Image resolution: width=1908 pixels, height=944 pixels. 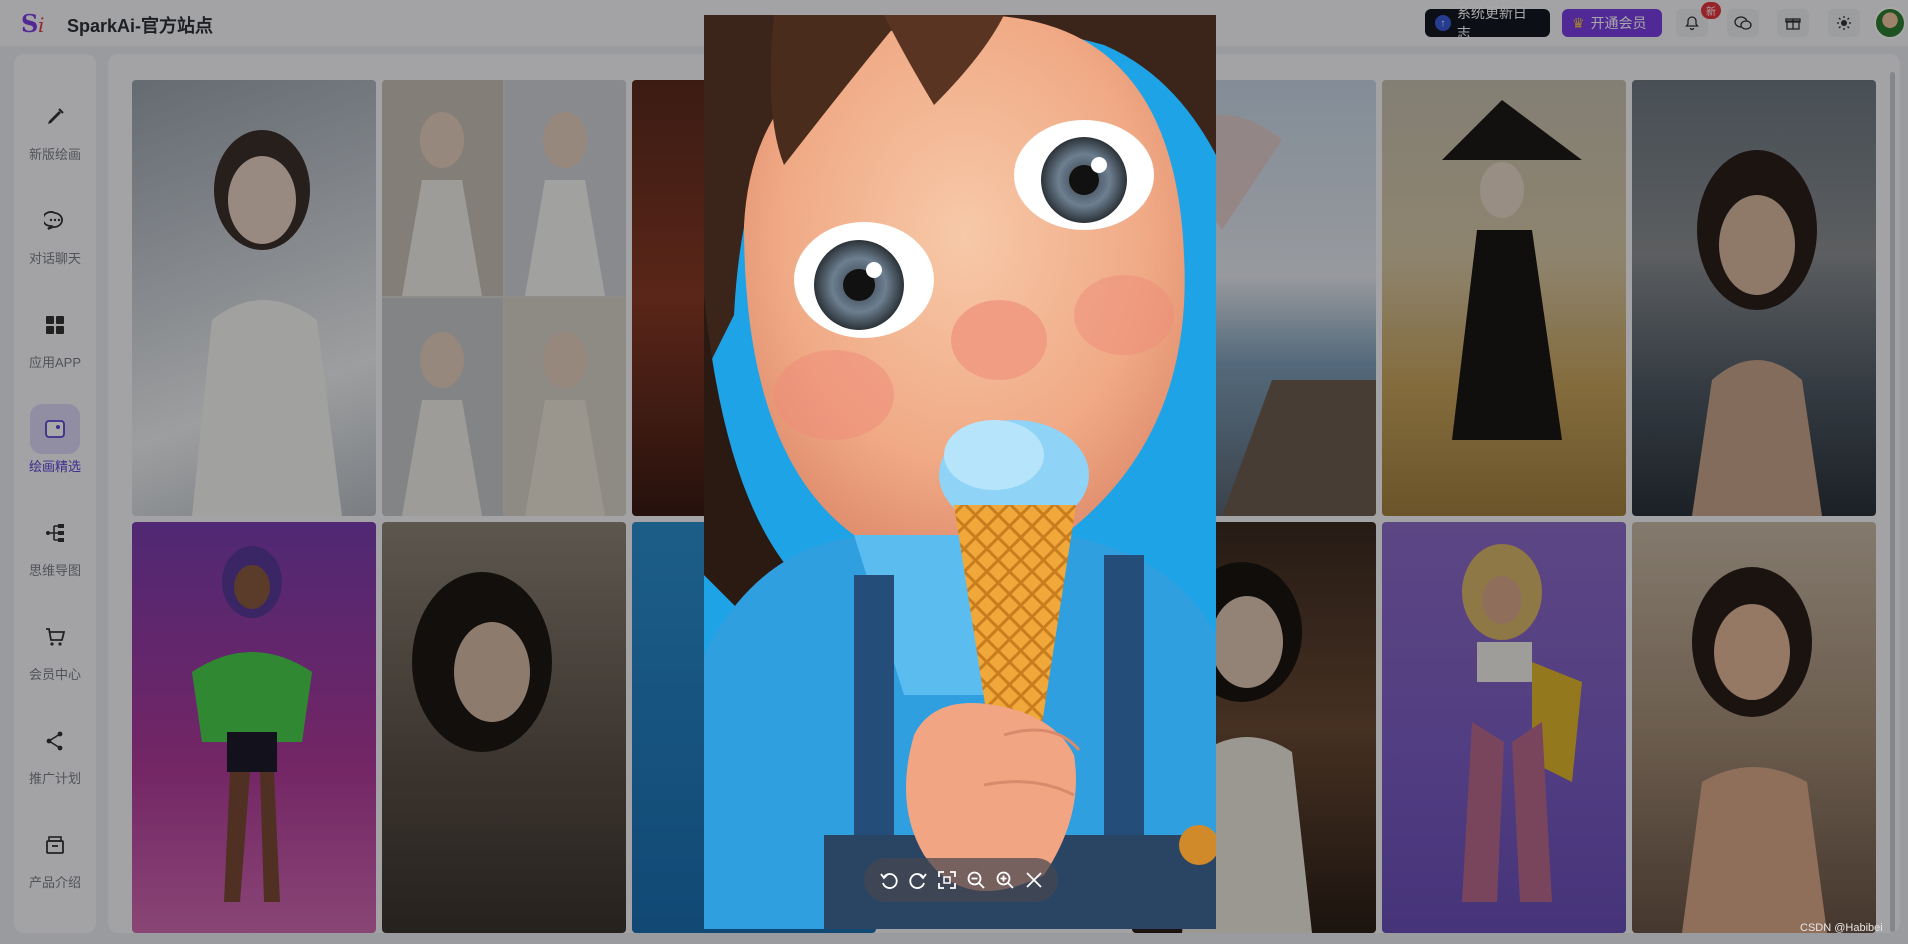 What do you see at coordinates (961, 880) in the screenshot?
I see `viewer-toolbar` at bounding box center [961, 880].